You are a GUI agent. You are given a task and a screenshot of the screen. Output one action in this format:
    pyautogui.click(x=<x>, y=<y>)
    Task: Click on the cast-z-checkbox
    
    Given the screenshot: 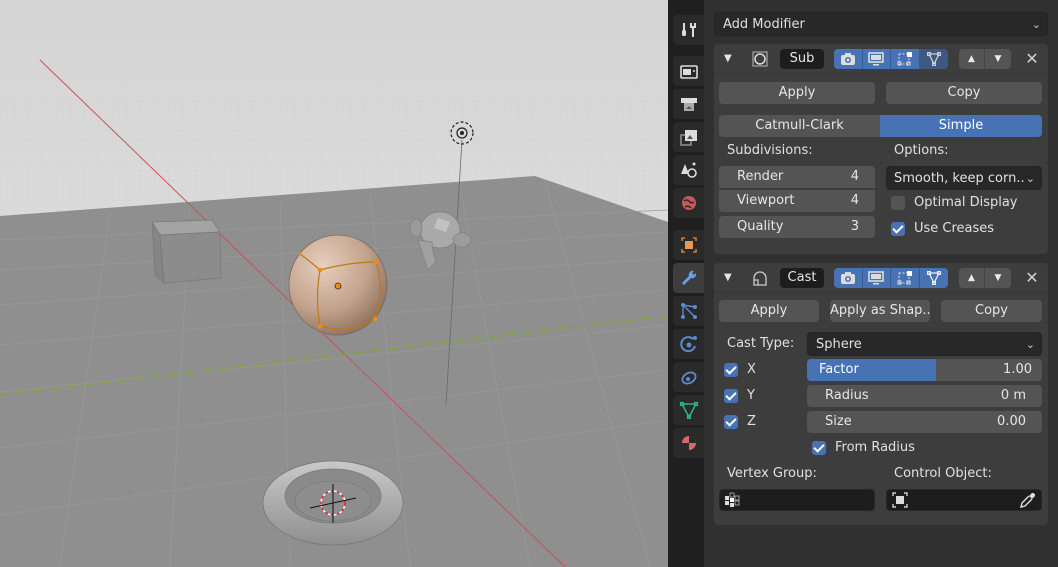 What is the action you would take?
    pyautogui.click(x=731, y=422)
    